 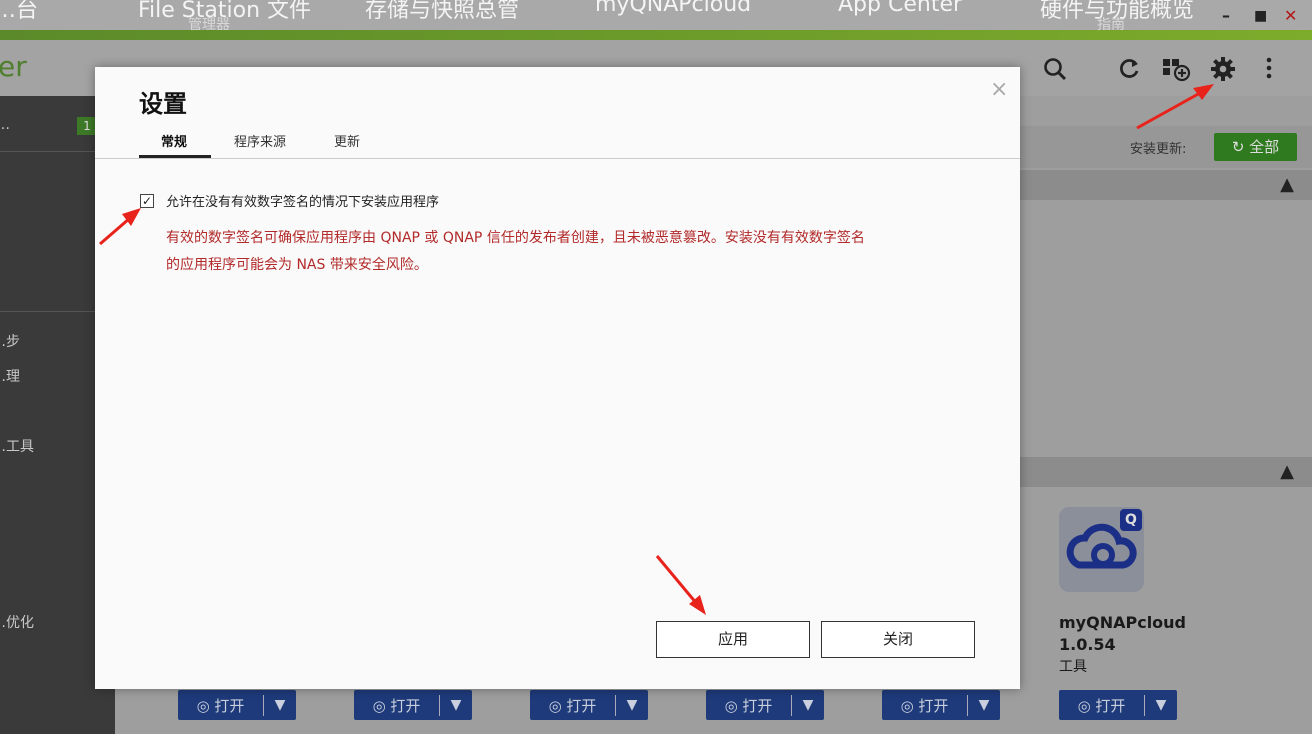 What do you see at coordinates (656, 35) in the screenshot?
I see `accent-bar` at bounding box center [656, 35].